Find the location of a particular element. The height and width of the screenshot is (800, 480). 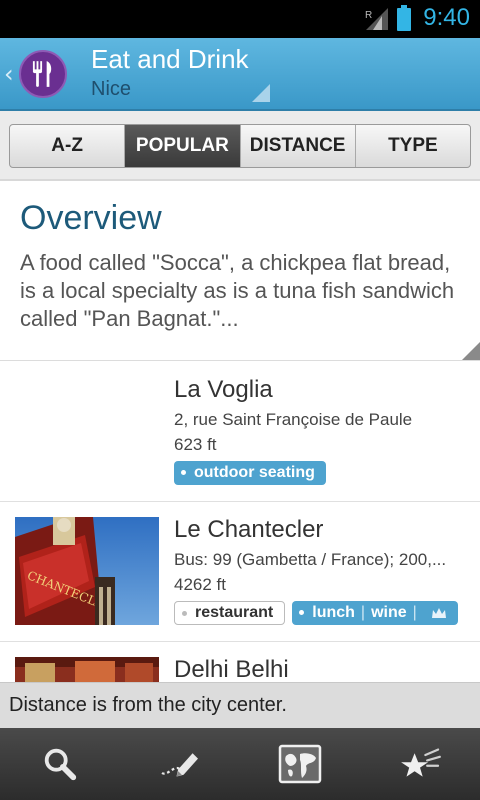

tab-a-z: A-Z is located at coordinates (68, 146).